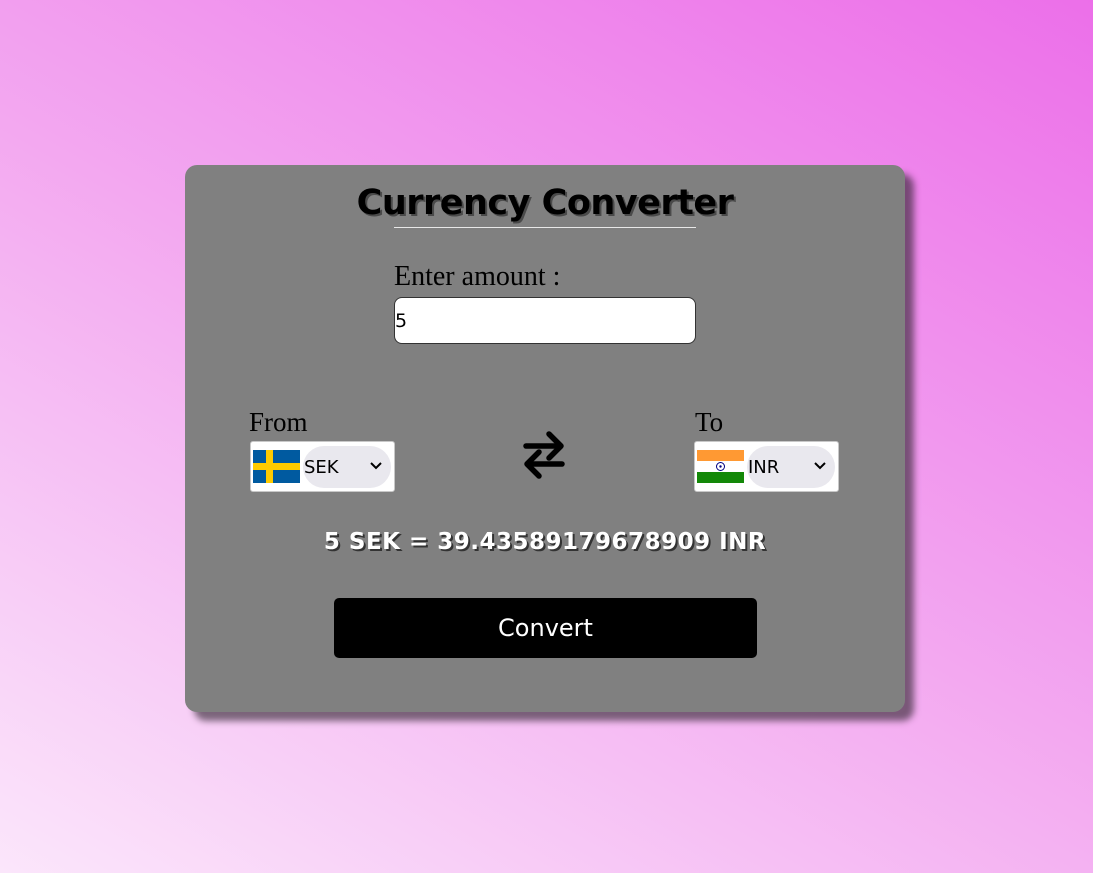  I want to click on sweden-flag-icon, so click(276, 466).